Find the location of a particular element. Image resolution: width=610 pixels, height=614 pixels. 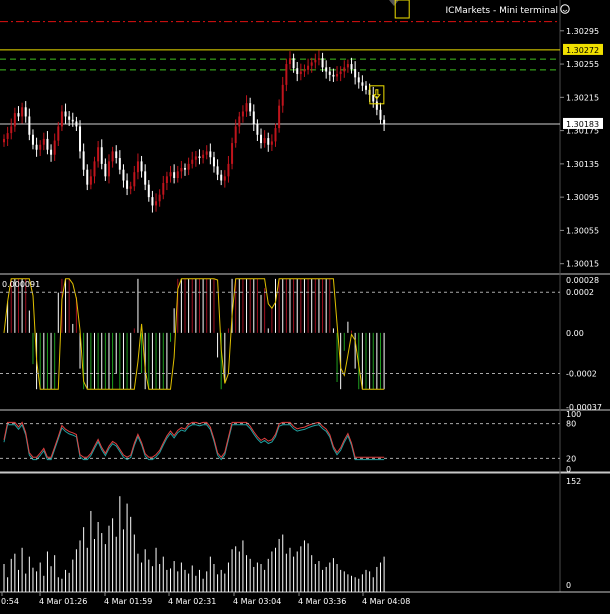

buy-arrow-icon-box is located at coordinates (402, 9).